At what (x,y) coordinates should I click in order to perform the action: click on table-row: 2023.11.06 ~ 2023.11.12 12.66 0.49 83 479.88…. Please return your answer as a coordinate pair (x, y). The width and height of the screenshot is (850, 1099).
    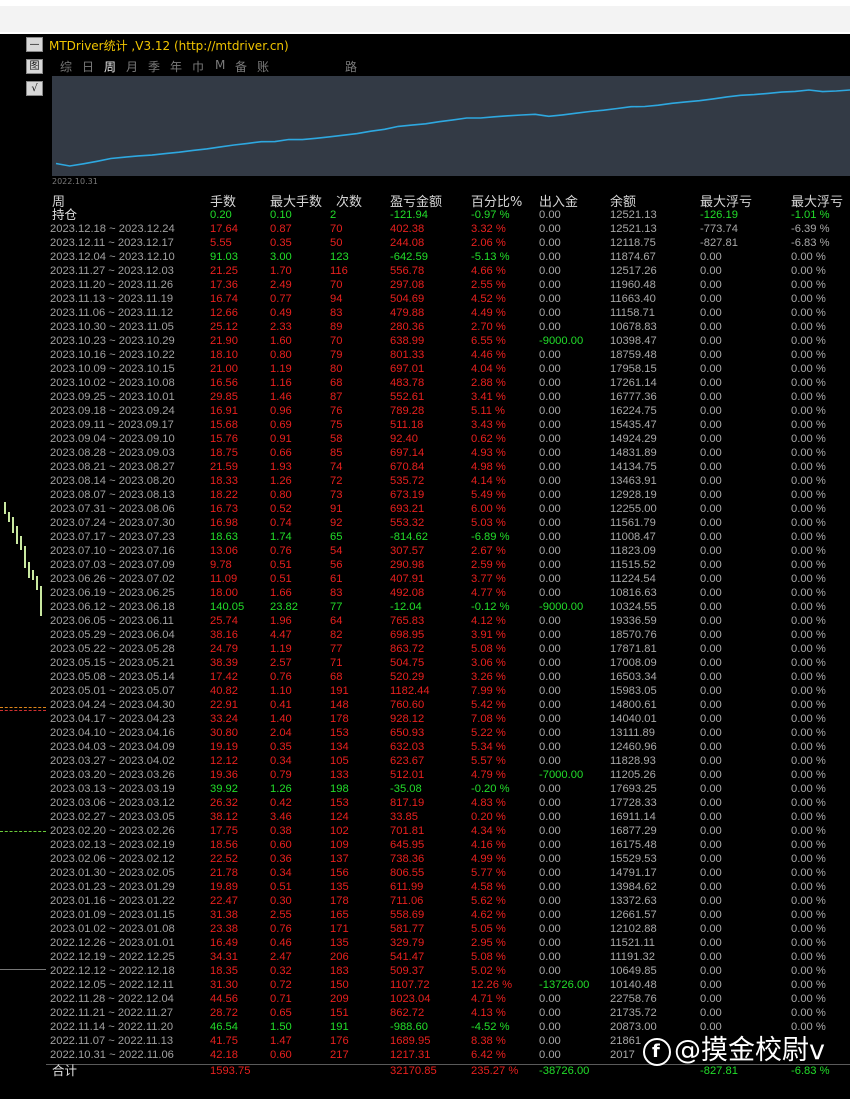
    Looking at the image, I should click on (448, 313).